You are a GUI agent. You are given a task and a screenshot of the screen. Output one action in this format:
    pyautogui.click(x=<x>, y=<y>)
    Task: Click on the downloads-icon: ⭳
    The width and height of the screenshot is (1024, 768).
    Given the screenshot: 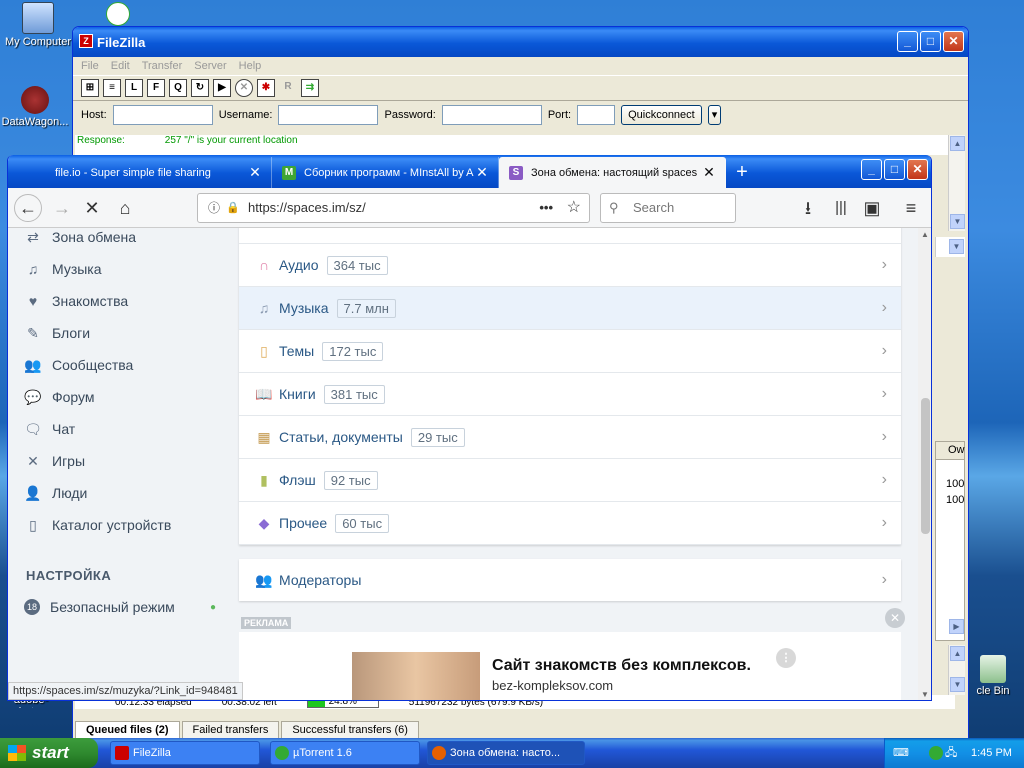 What is the action you would take?
    pyautogui.click(x=808, y=208)
    